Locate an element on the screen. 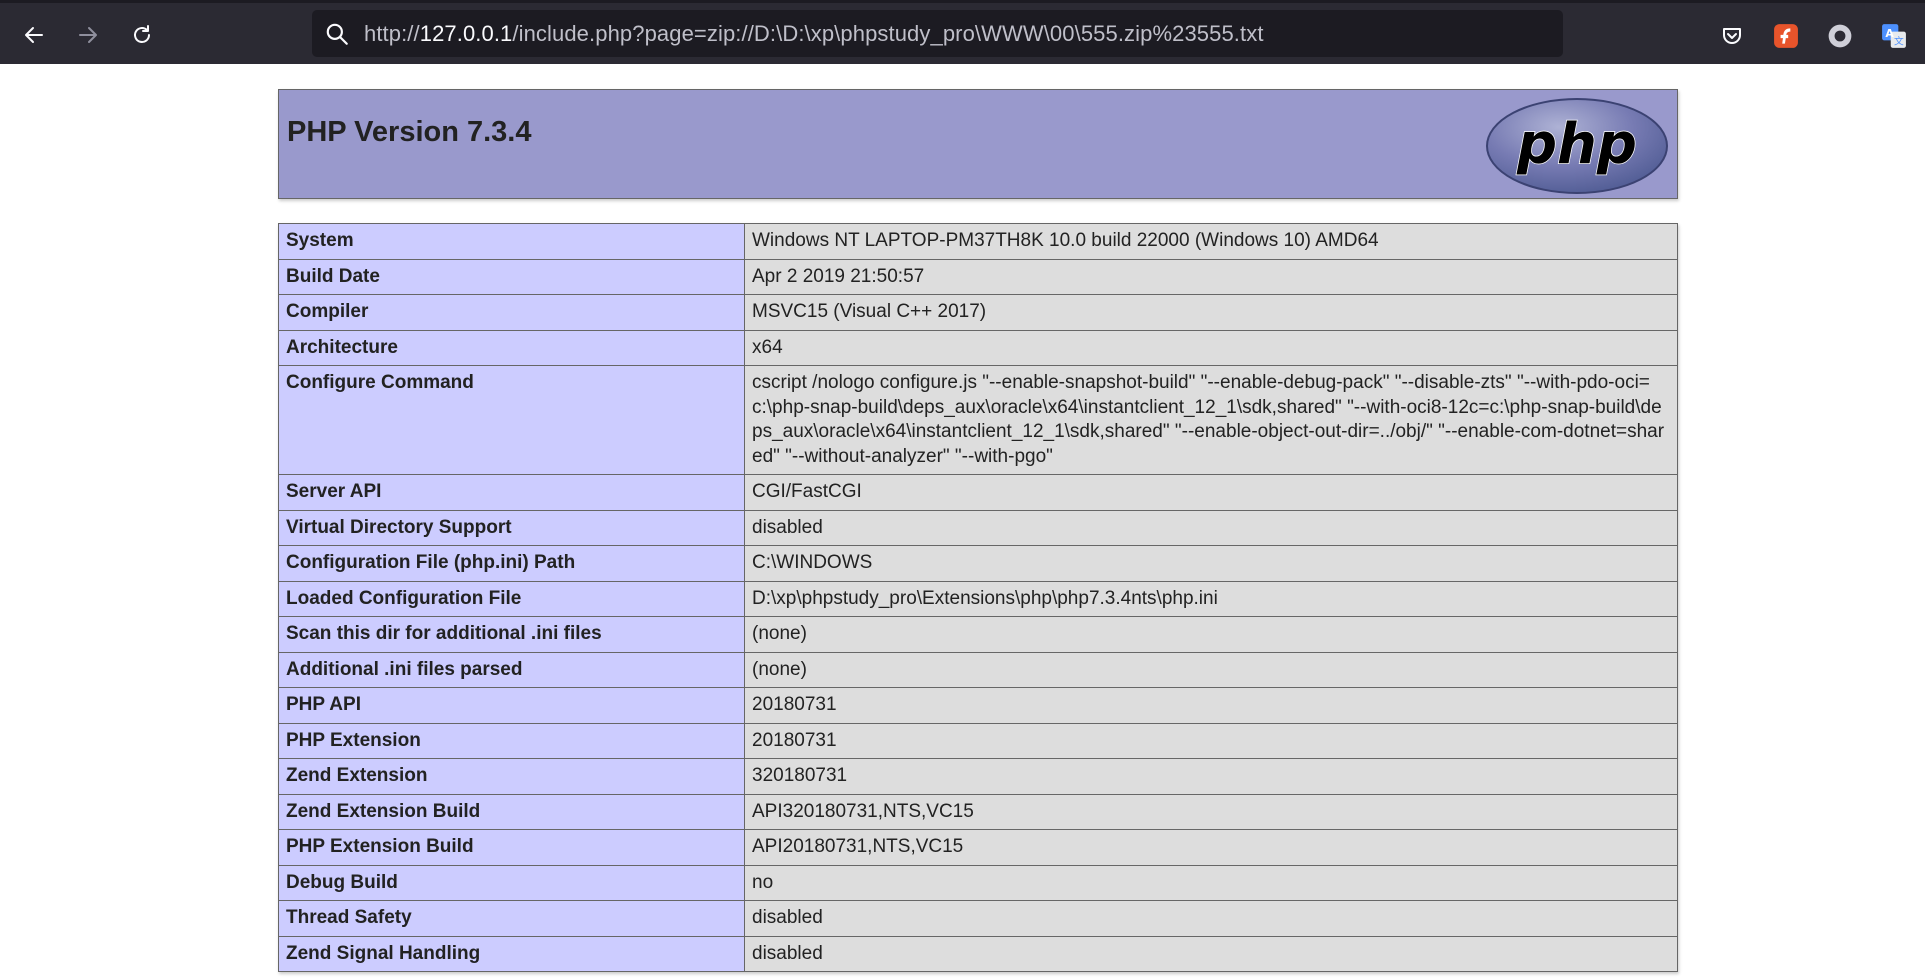 This screenshot has height=980, width=1925. table-row: PHP Extension Build API20180731,NTS,VC15 is located at coordinates (978, 847).